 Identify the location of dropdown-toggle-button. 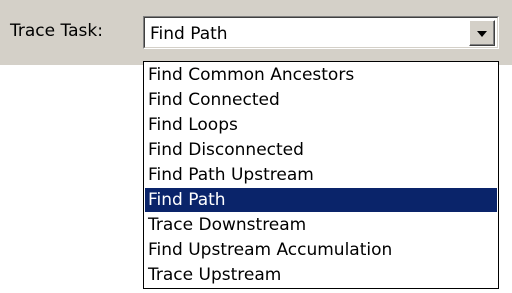
(482, 33).